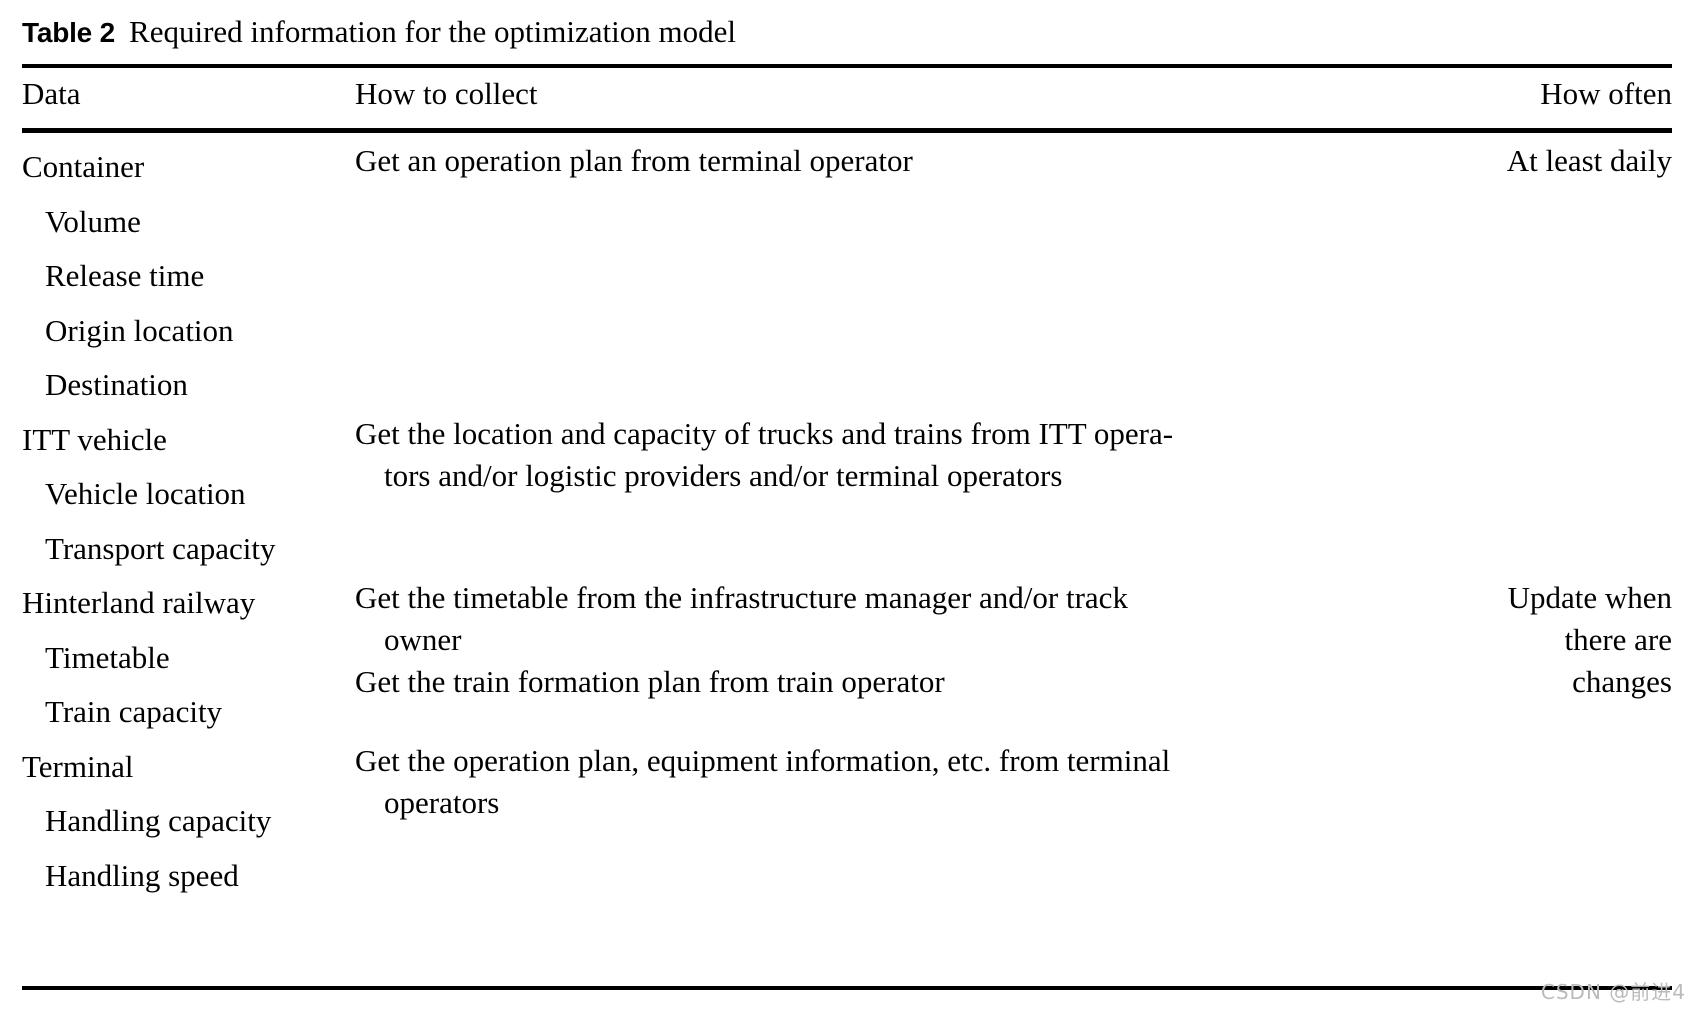  Describe the element at coordinates (51, 93) in the screenshot. I see `column-header-data: Data` at that location.